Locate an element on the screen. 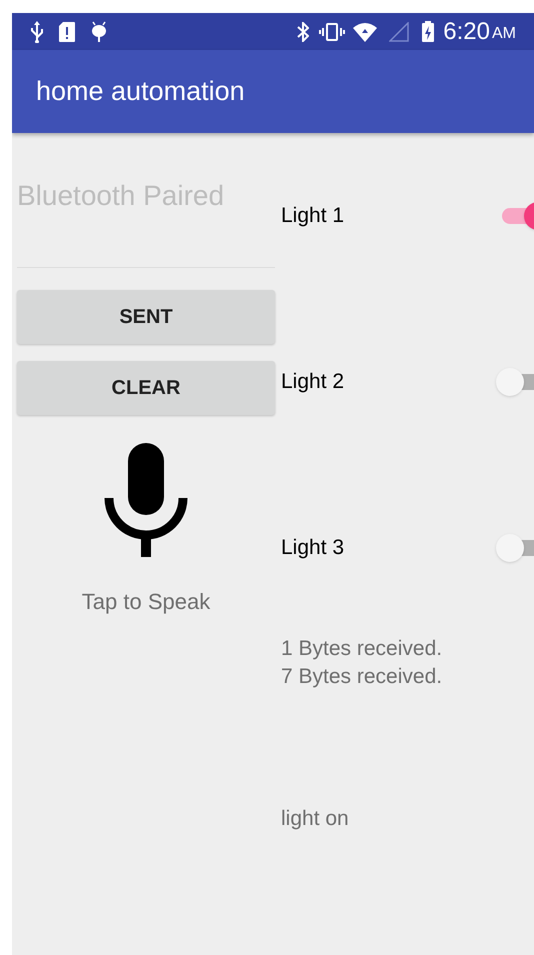 The image size is (534, 955). result-text: light on is located at coordinates (315, 819).